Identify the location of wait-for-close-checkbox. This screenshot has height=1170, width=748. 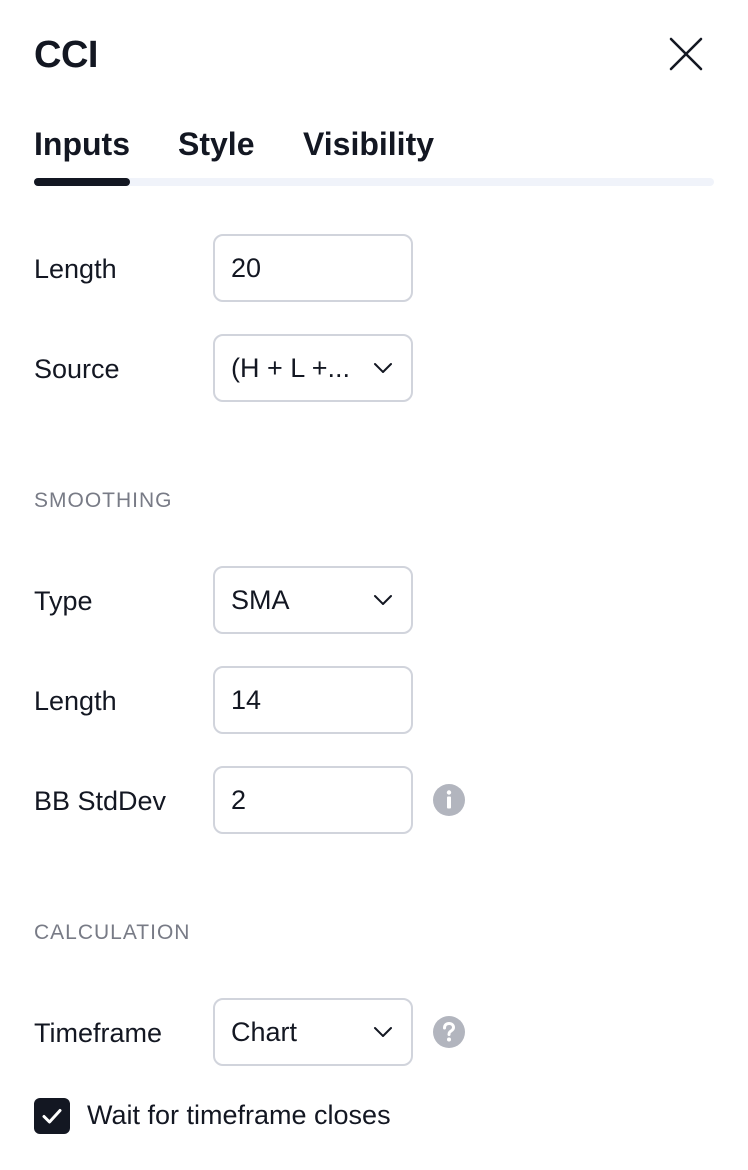
(52, 1116).